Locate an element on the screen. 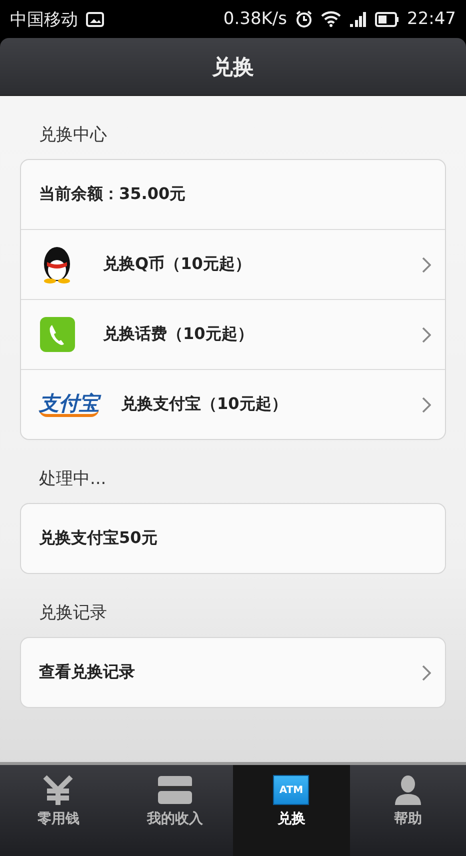  payment-logo: 支付宝 is located at coordinates (69, 404).